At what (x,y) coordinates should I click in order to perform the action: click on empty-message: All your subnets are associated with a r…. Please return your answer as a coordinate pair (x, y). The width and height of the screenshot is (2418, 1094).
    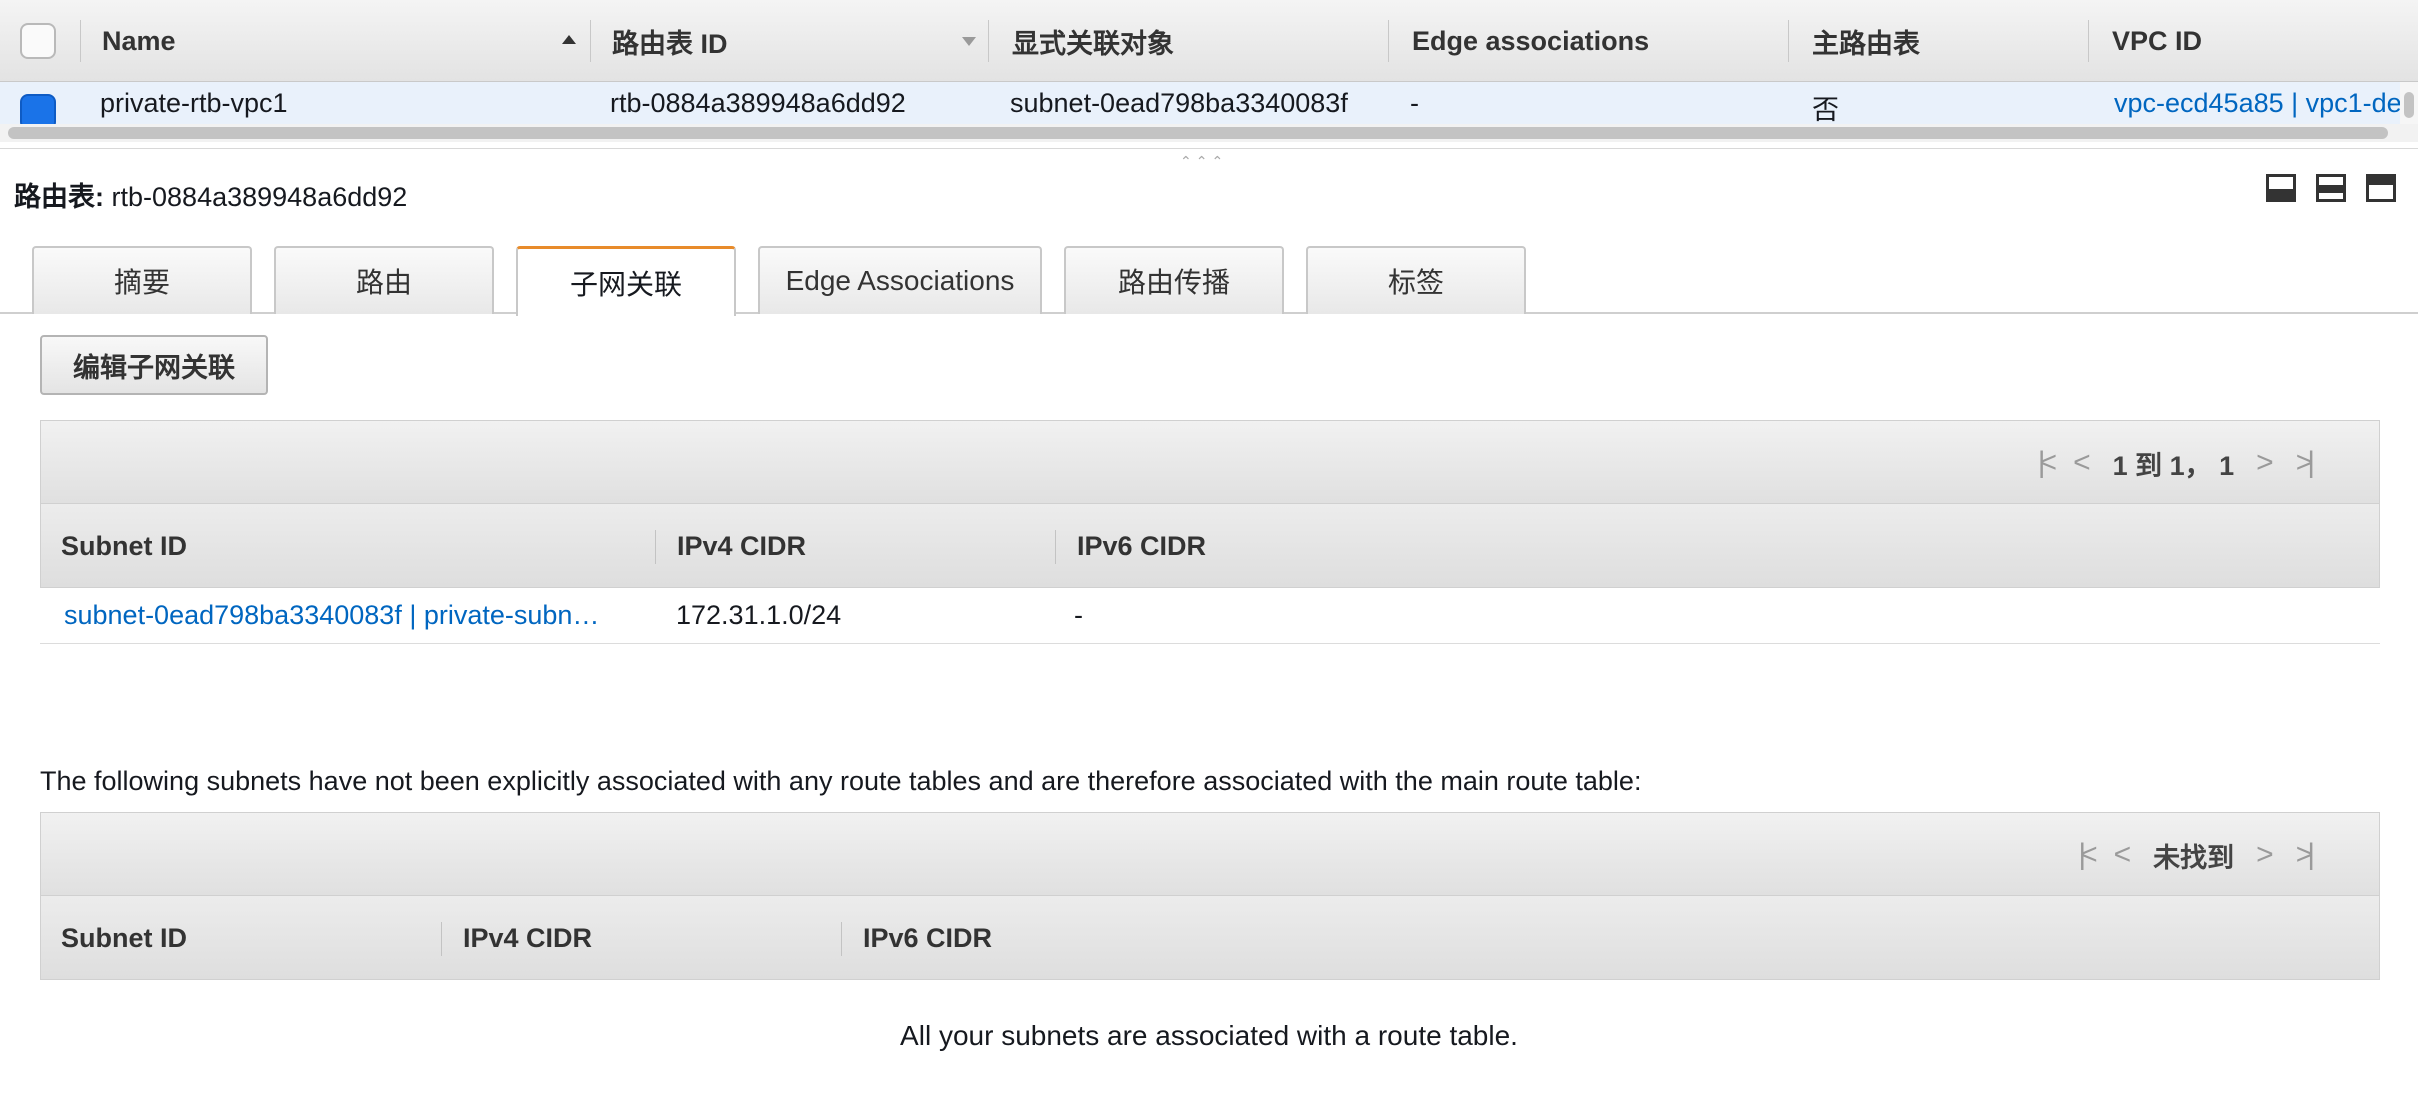
    Looking at the image, I should click on (1209, 1035).